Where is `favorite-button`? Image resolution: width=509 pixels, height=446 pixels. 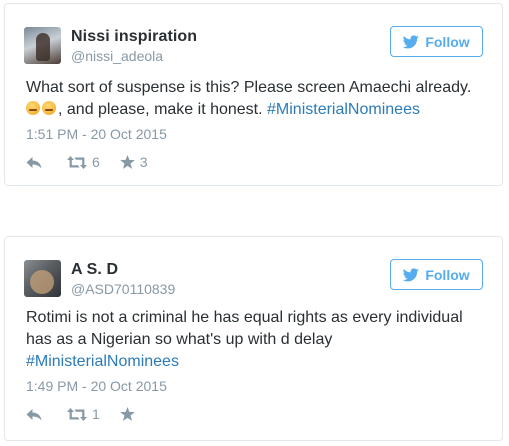 favorite-button is located at coordinates (127, 414).